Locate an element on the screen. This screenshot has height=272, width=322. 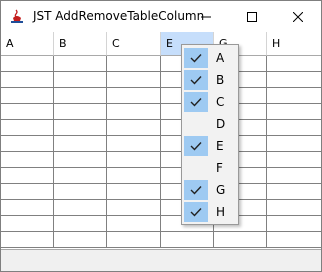
menu-item-f: F is located at coordinates (210, 168).